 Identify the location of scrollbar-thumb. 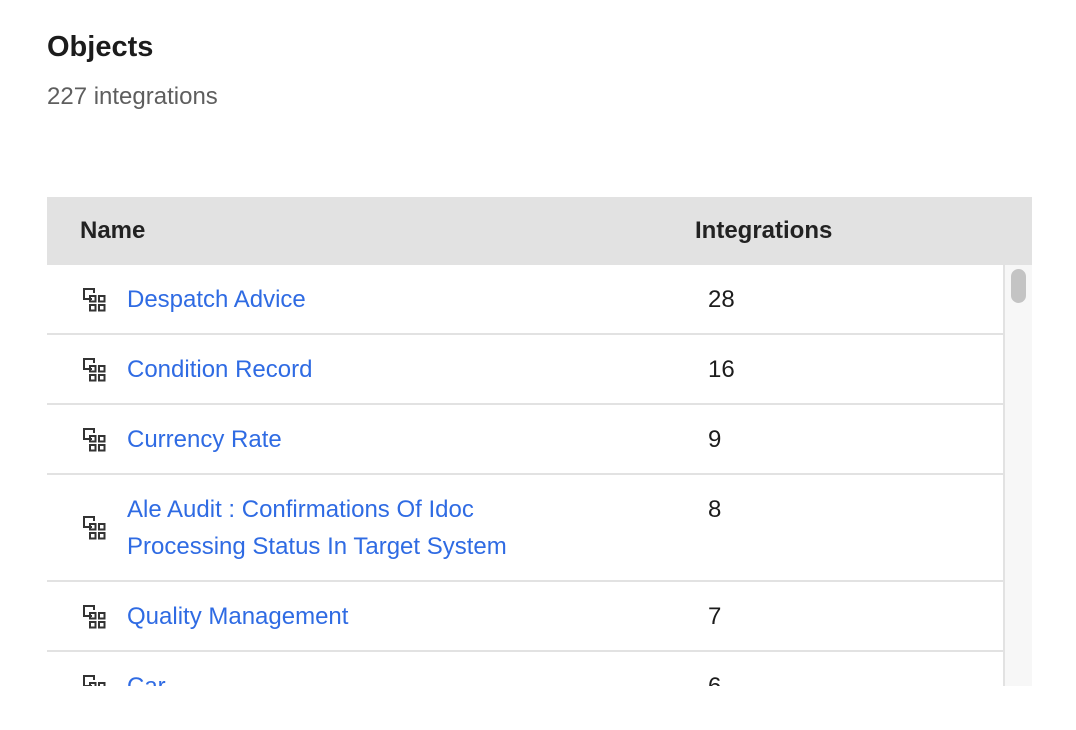
(1018, 286).